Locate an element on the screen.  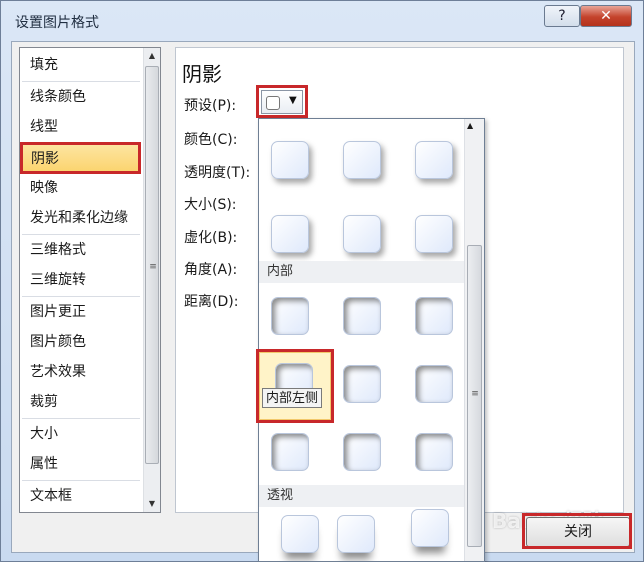
highlight-box-preset is located at coordinates (282, 101).